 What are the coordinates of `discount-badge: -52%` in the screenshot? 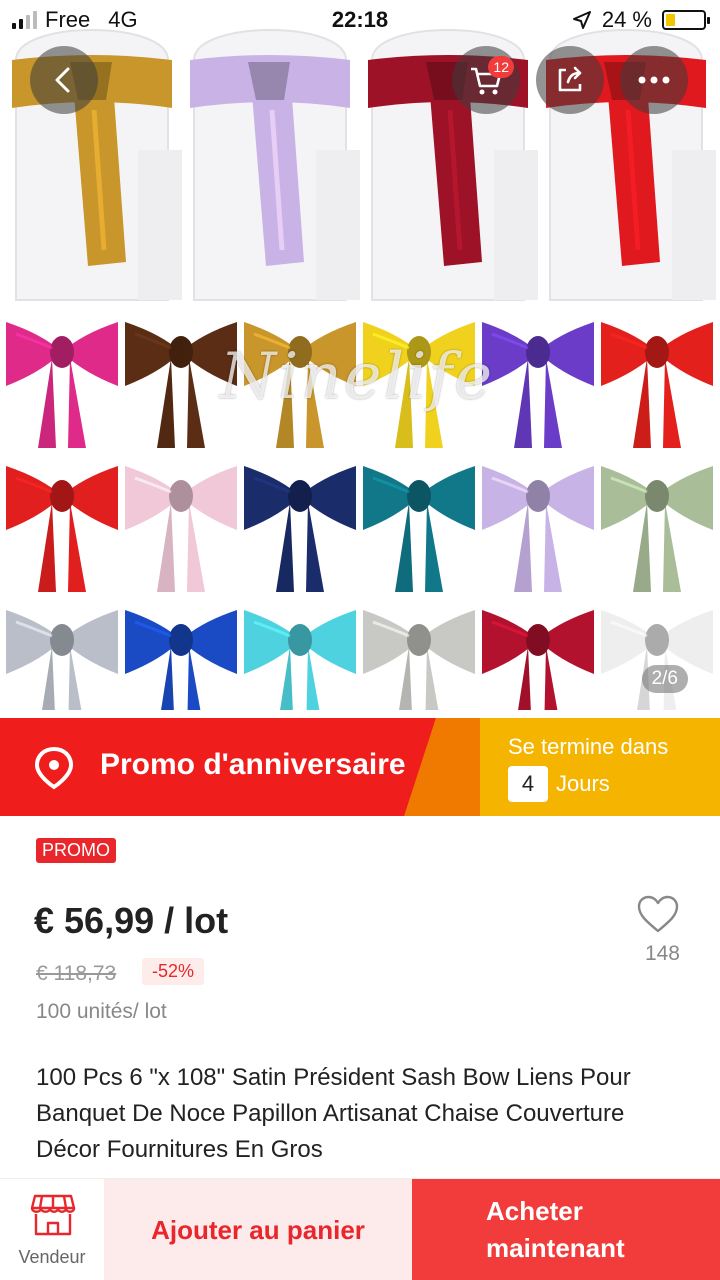 It's located at (173, 971).